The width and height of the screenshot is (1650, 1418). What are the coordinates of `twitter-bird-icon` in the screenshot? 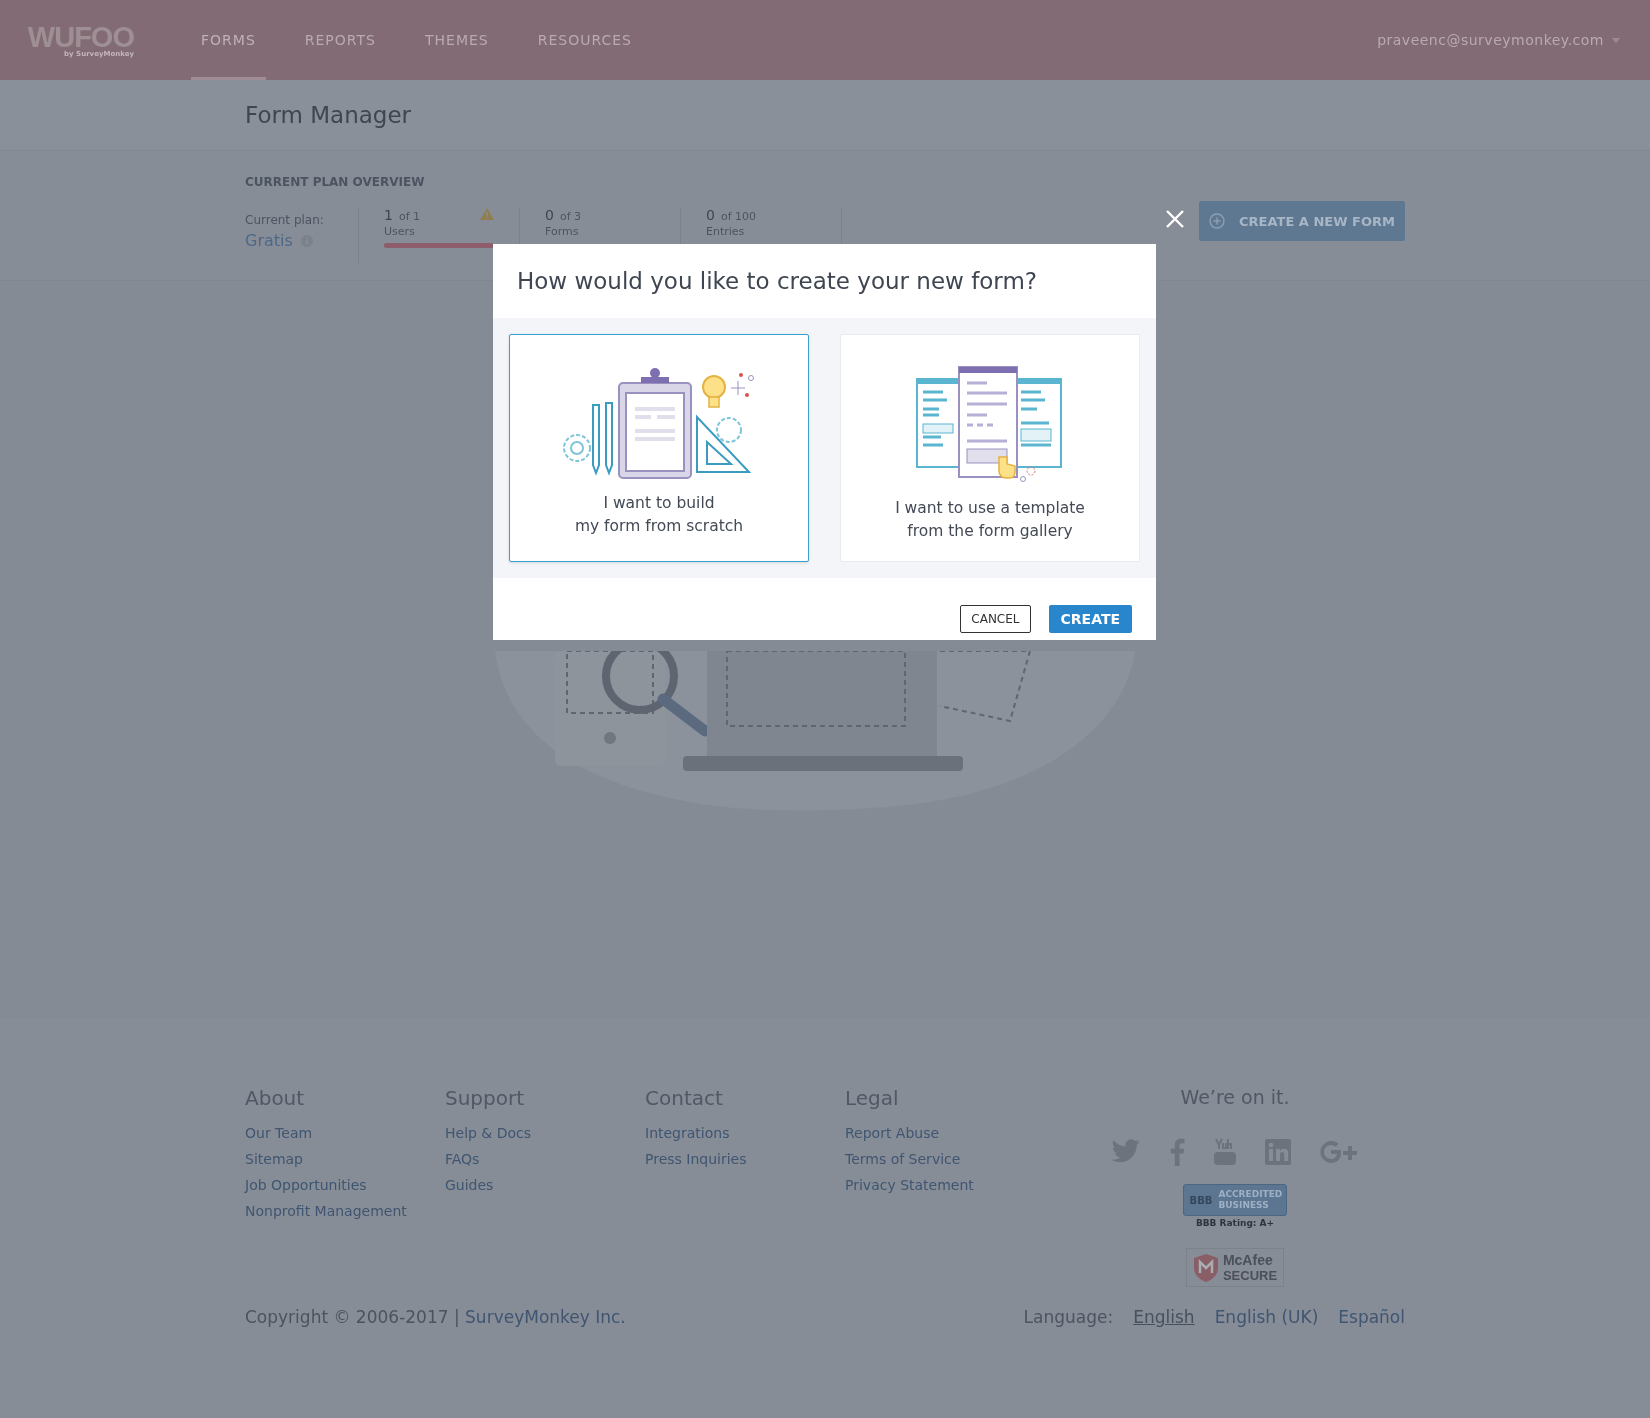 It's located at (1126, 1152).